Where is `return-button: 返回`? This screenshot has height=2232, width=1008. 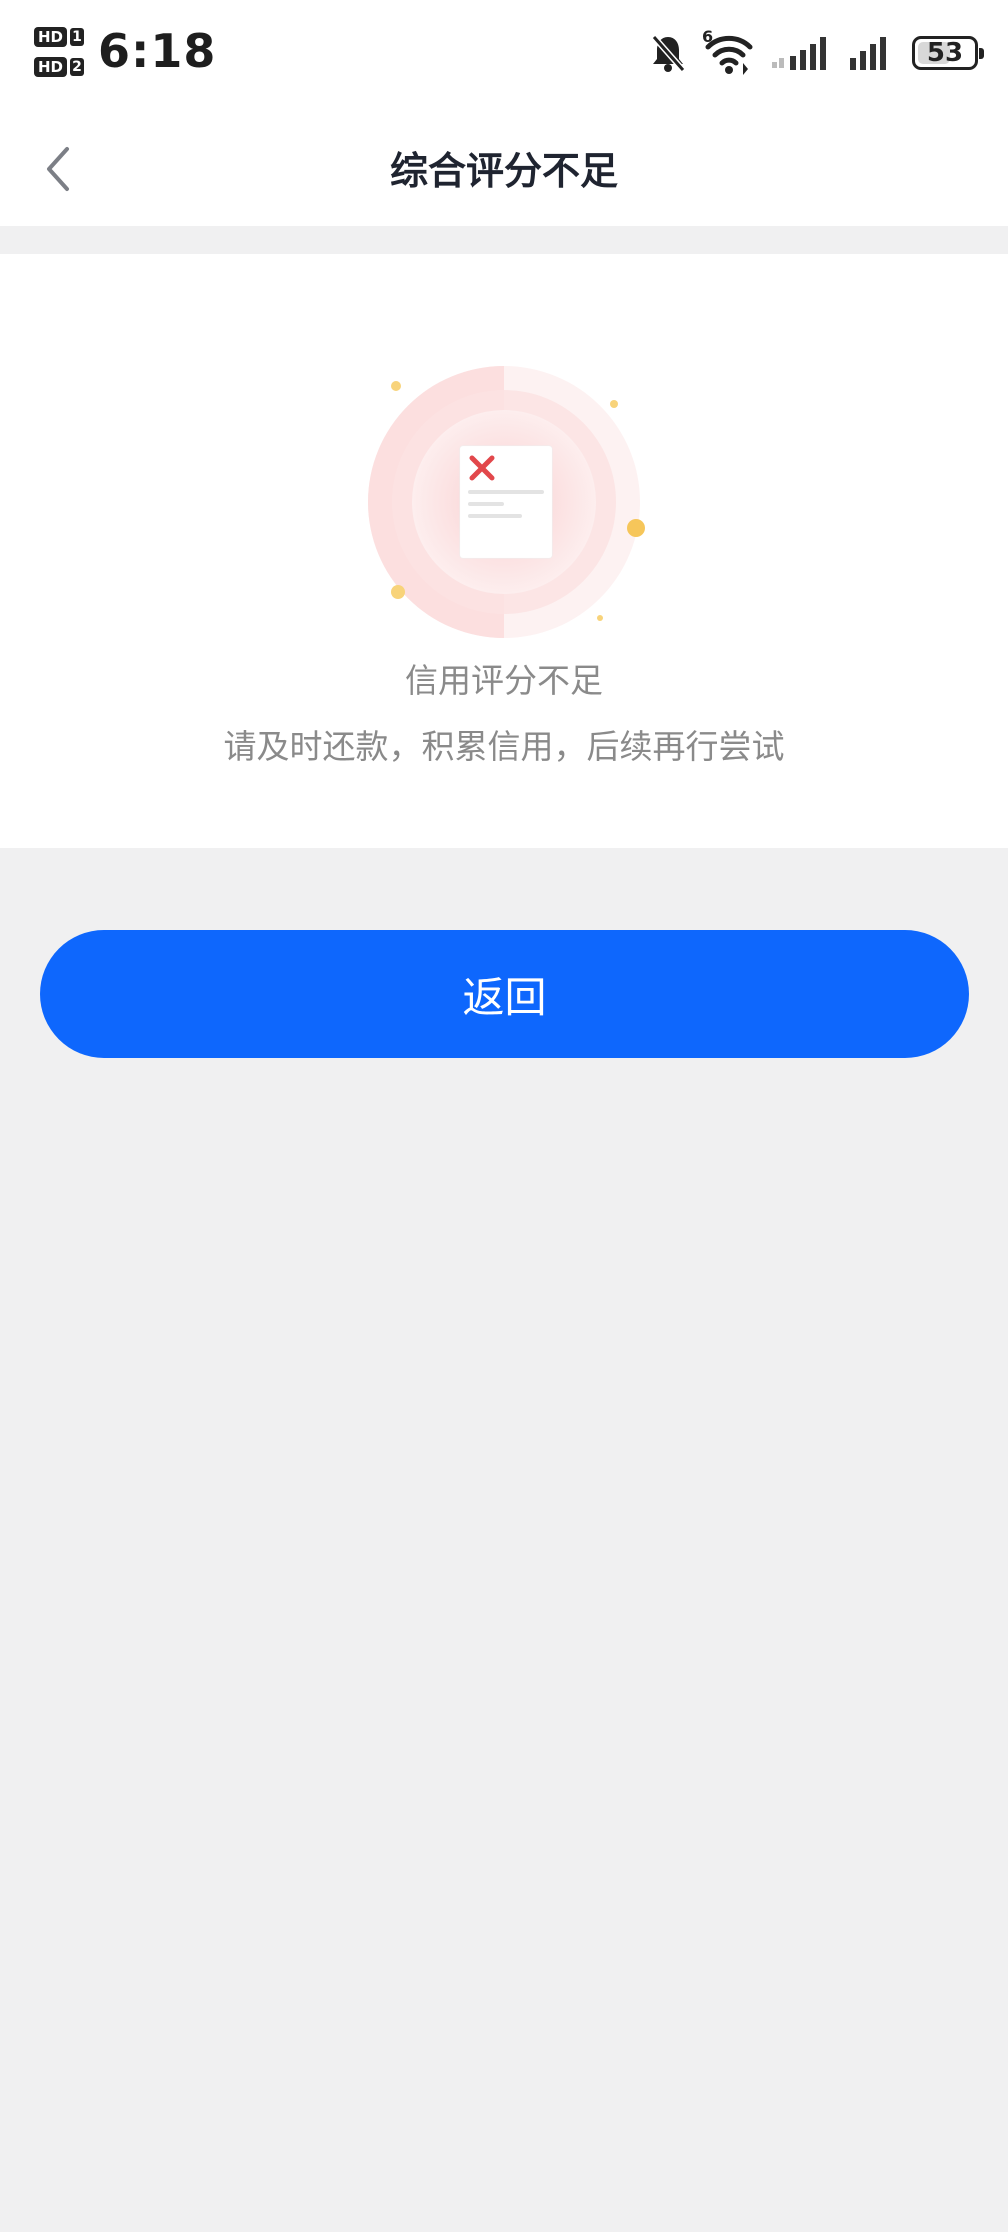 return-button: 返回 is located at coordinates (504, 994).